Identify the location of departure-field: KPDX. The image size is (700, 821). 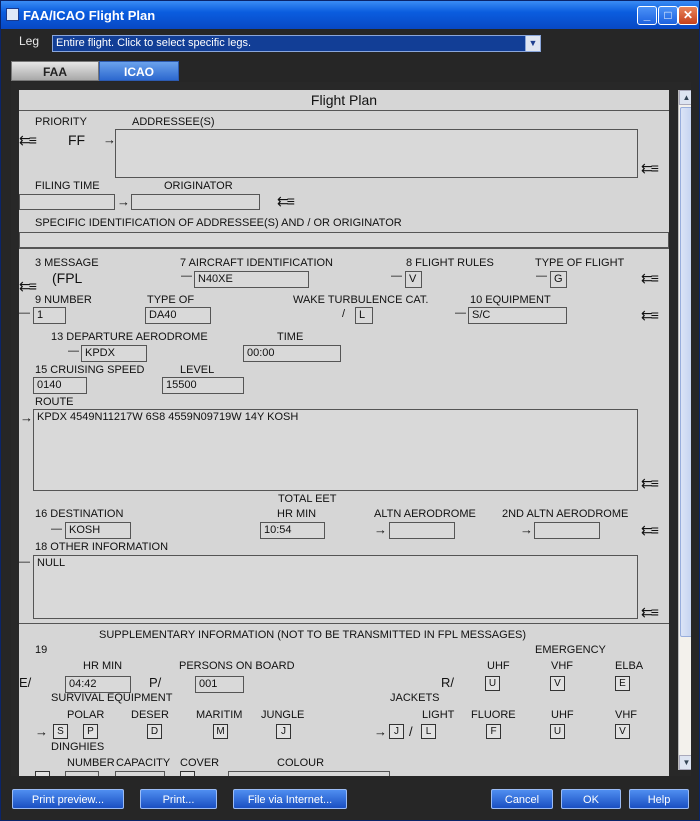
(114, 353).